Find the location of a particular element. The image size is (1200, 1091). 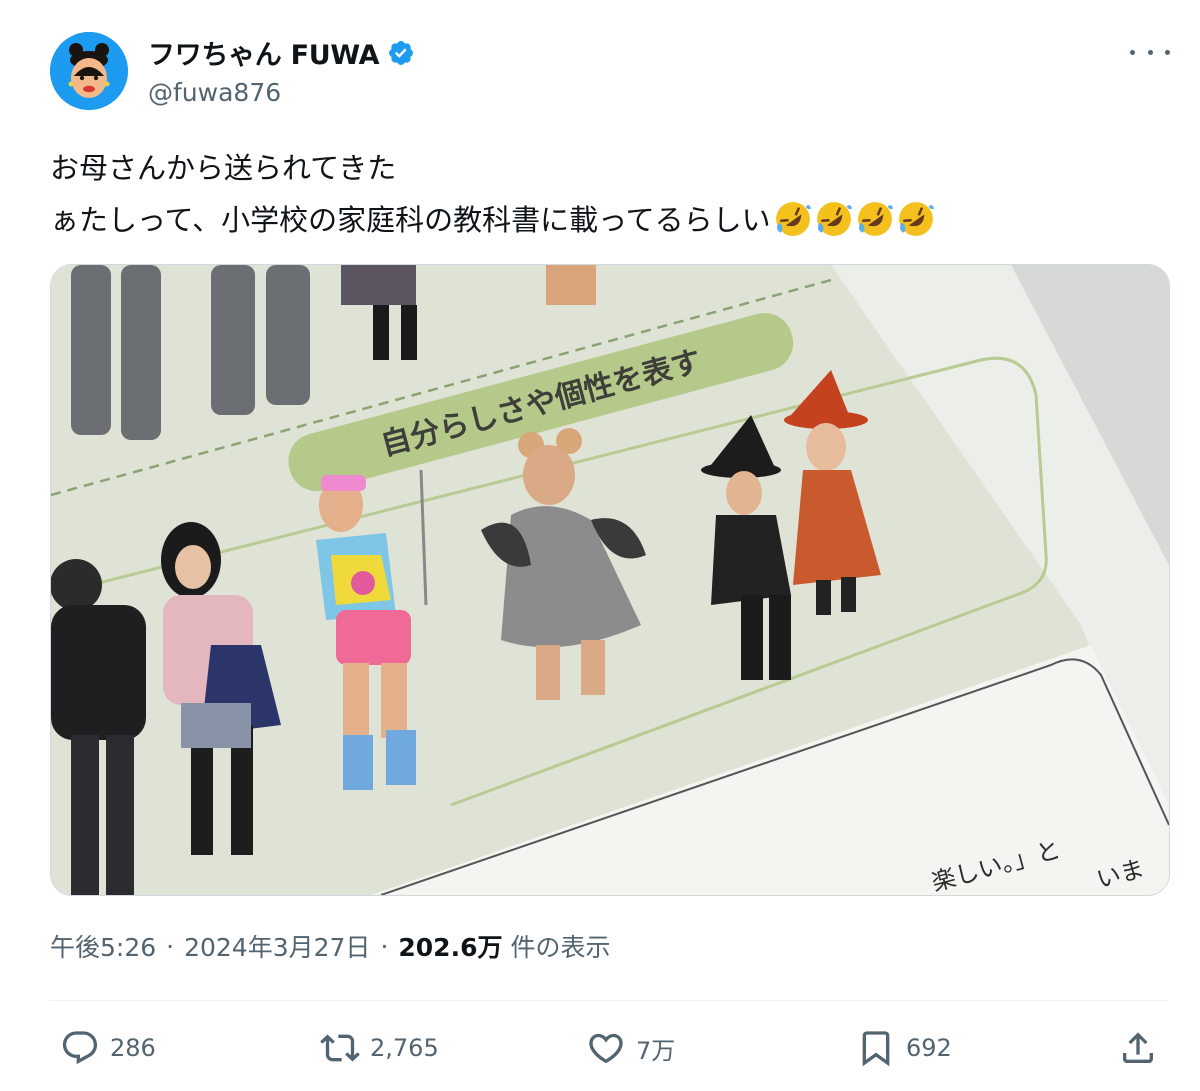

avatar-image is located at coordinates (89, 71).